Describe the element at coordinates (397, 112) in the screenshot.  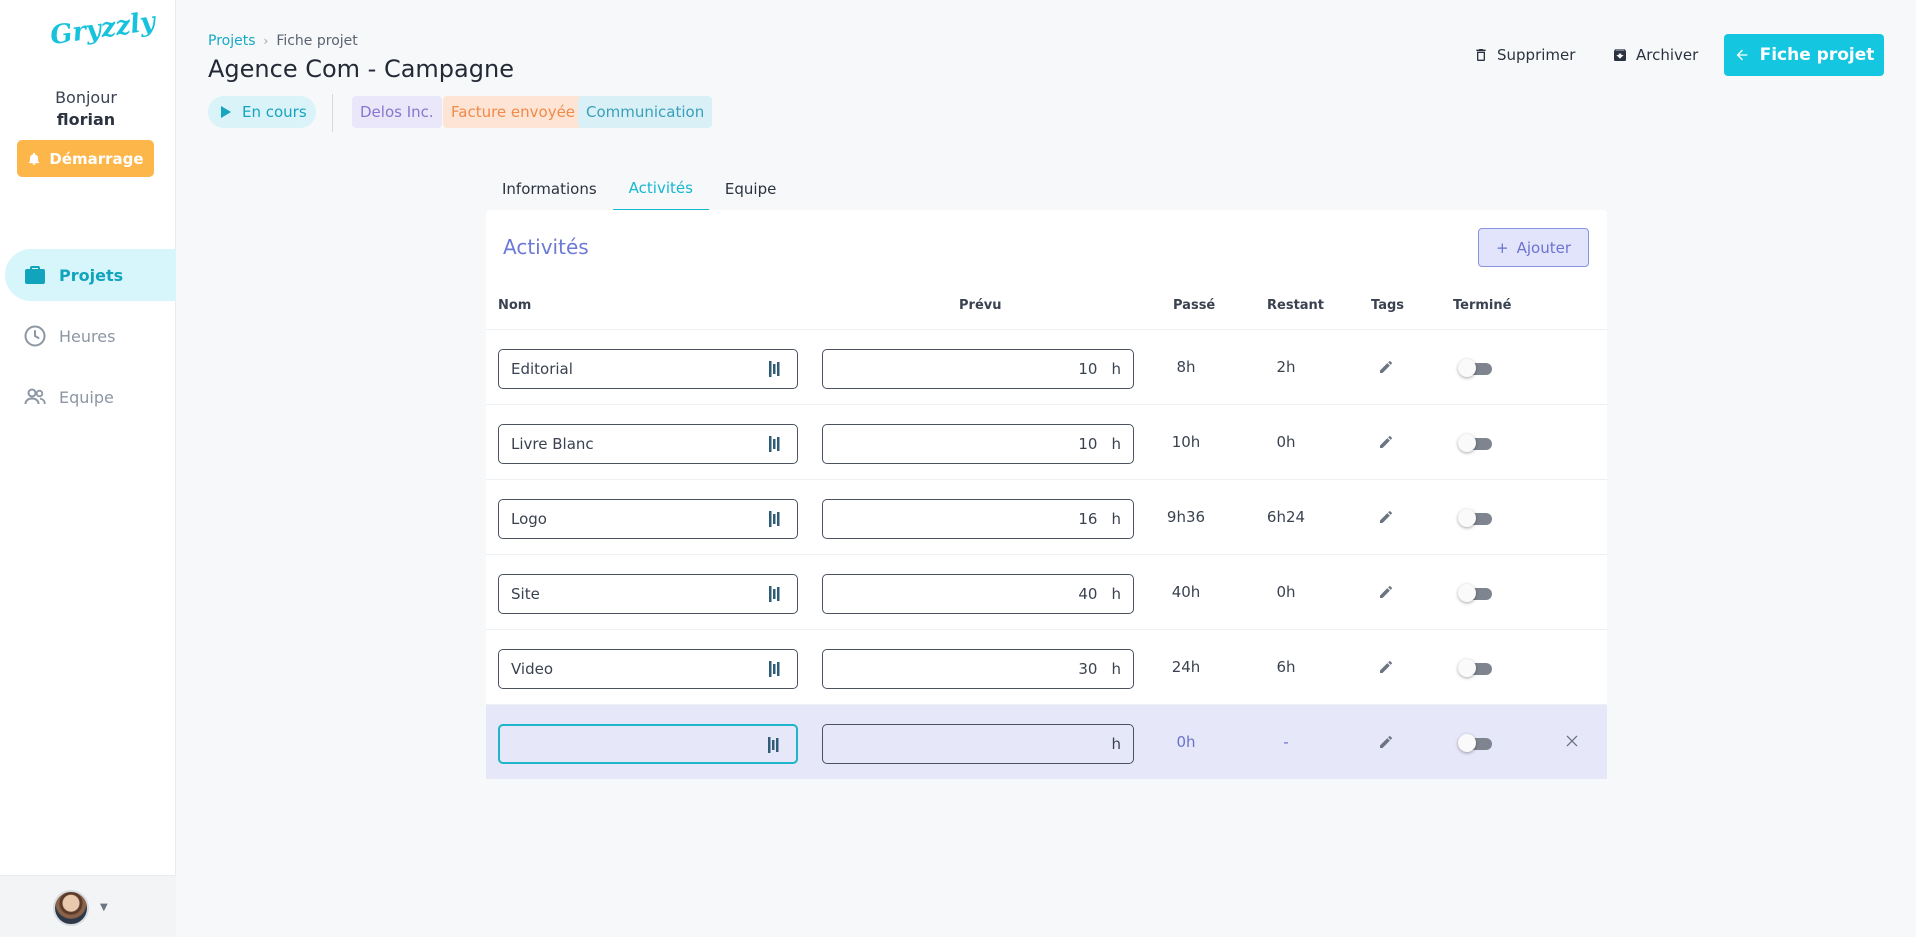
I see `tag-client: Delos Inc.` at that location.